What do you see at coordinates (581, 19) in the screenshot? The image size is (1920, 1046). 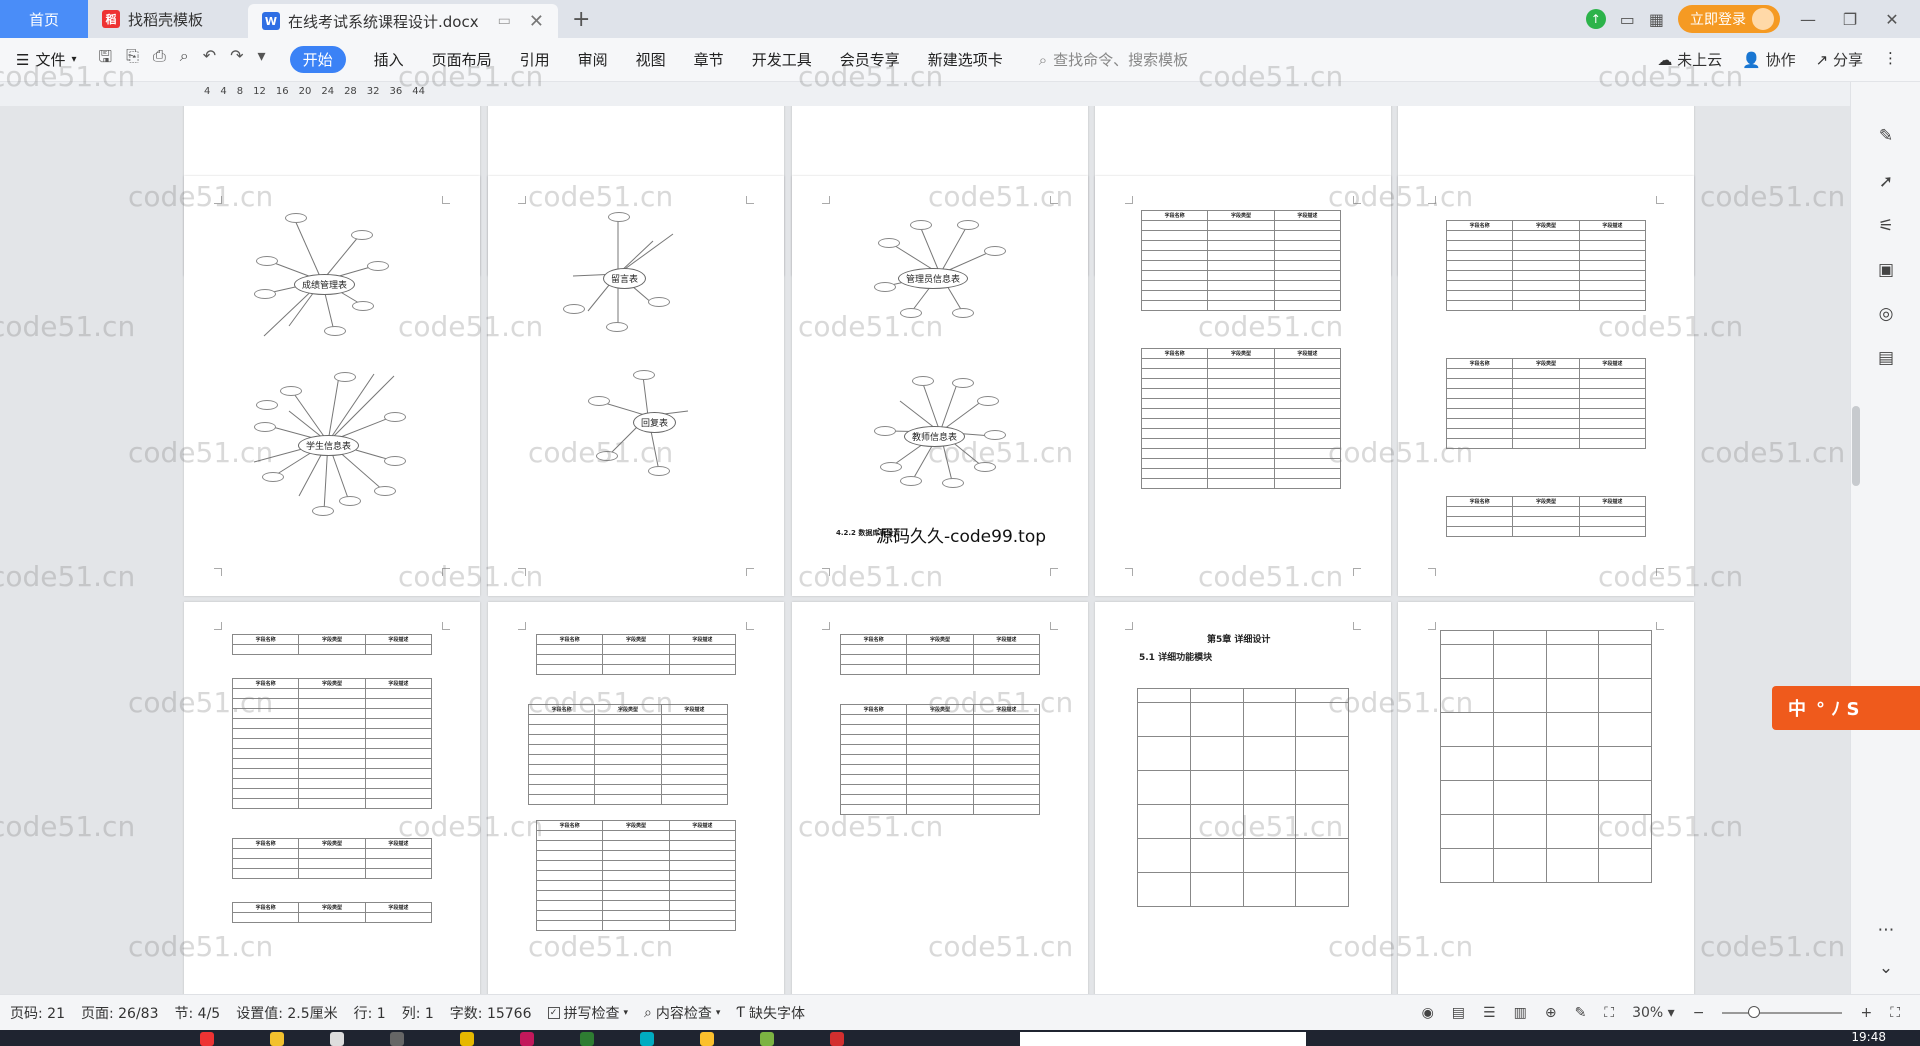 I see `new-tab-button: +` at bounding box center [581, 19].